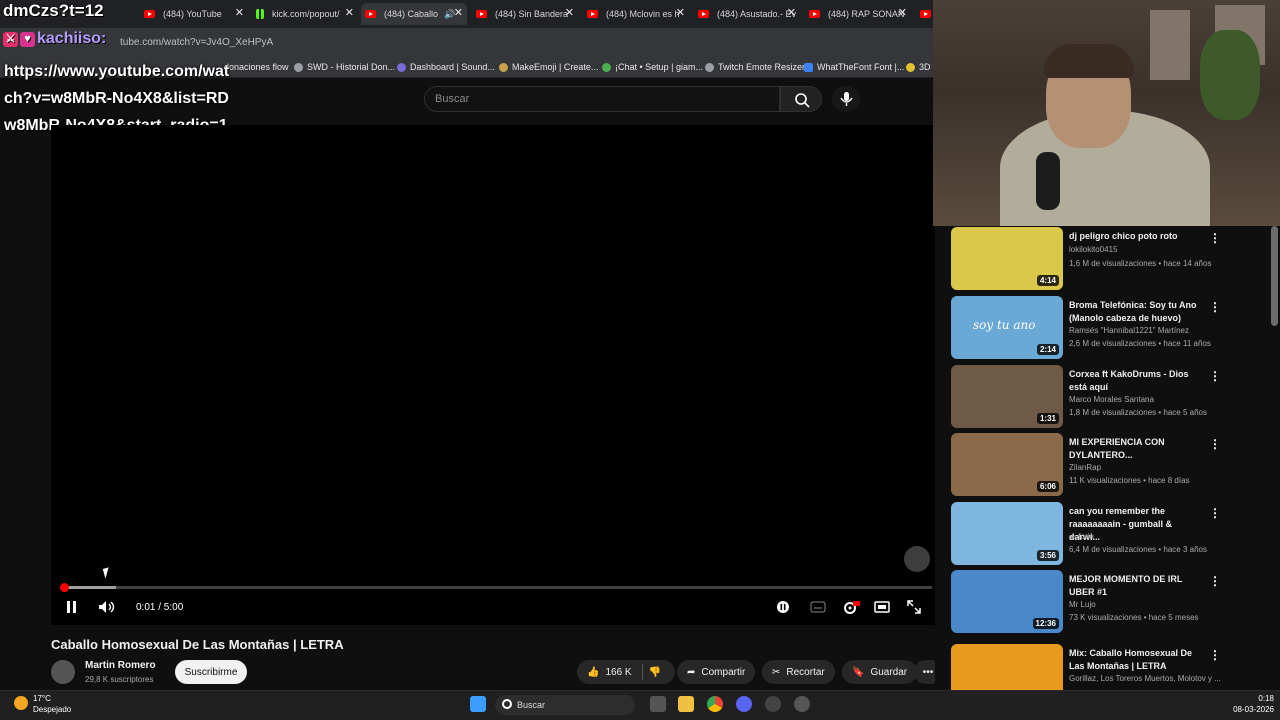  I want to click on video-thumbnail: 1:31, so click(1007, 396).